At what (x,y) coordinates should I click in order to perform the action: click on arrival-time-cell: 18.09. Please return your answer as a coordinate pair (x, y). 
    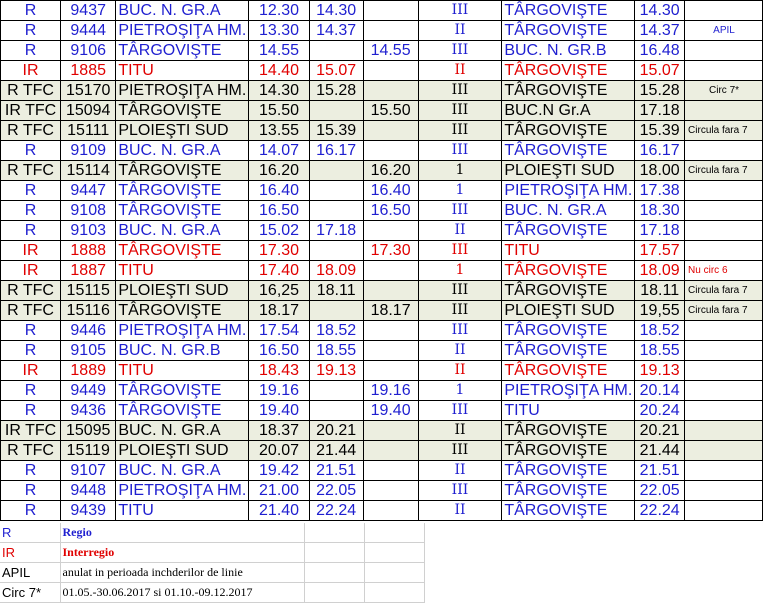
    Looking at the image, I should click on (336, 270).